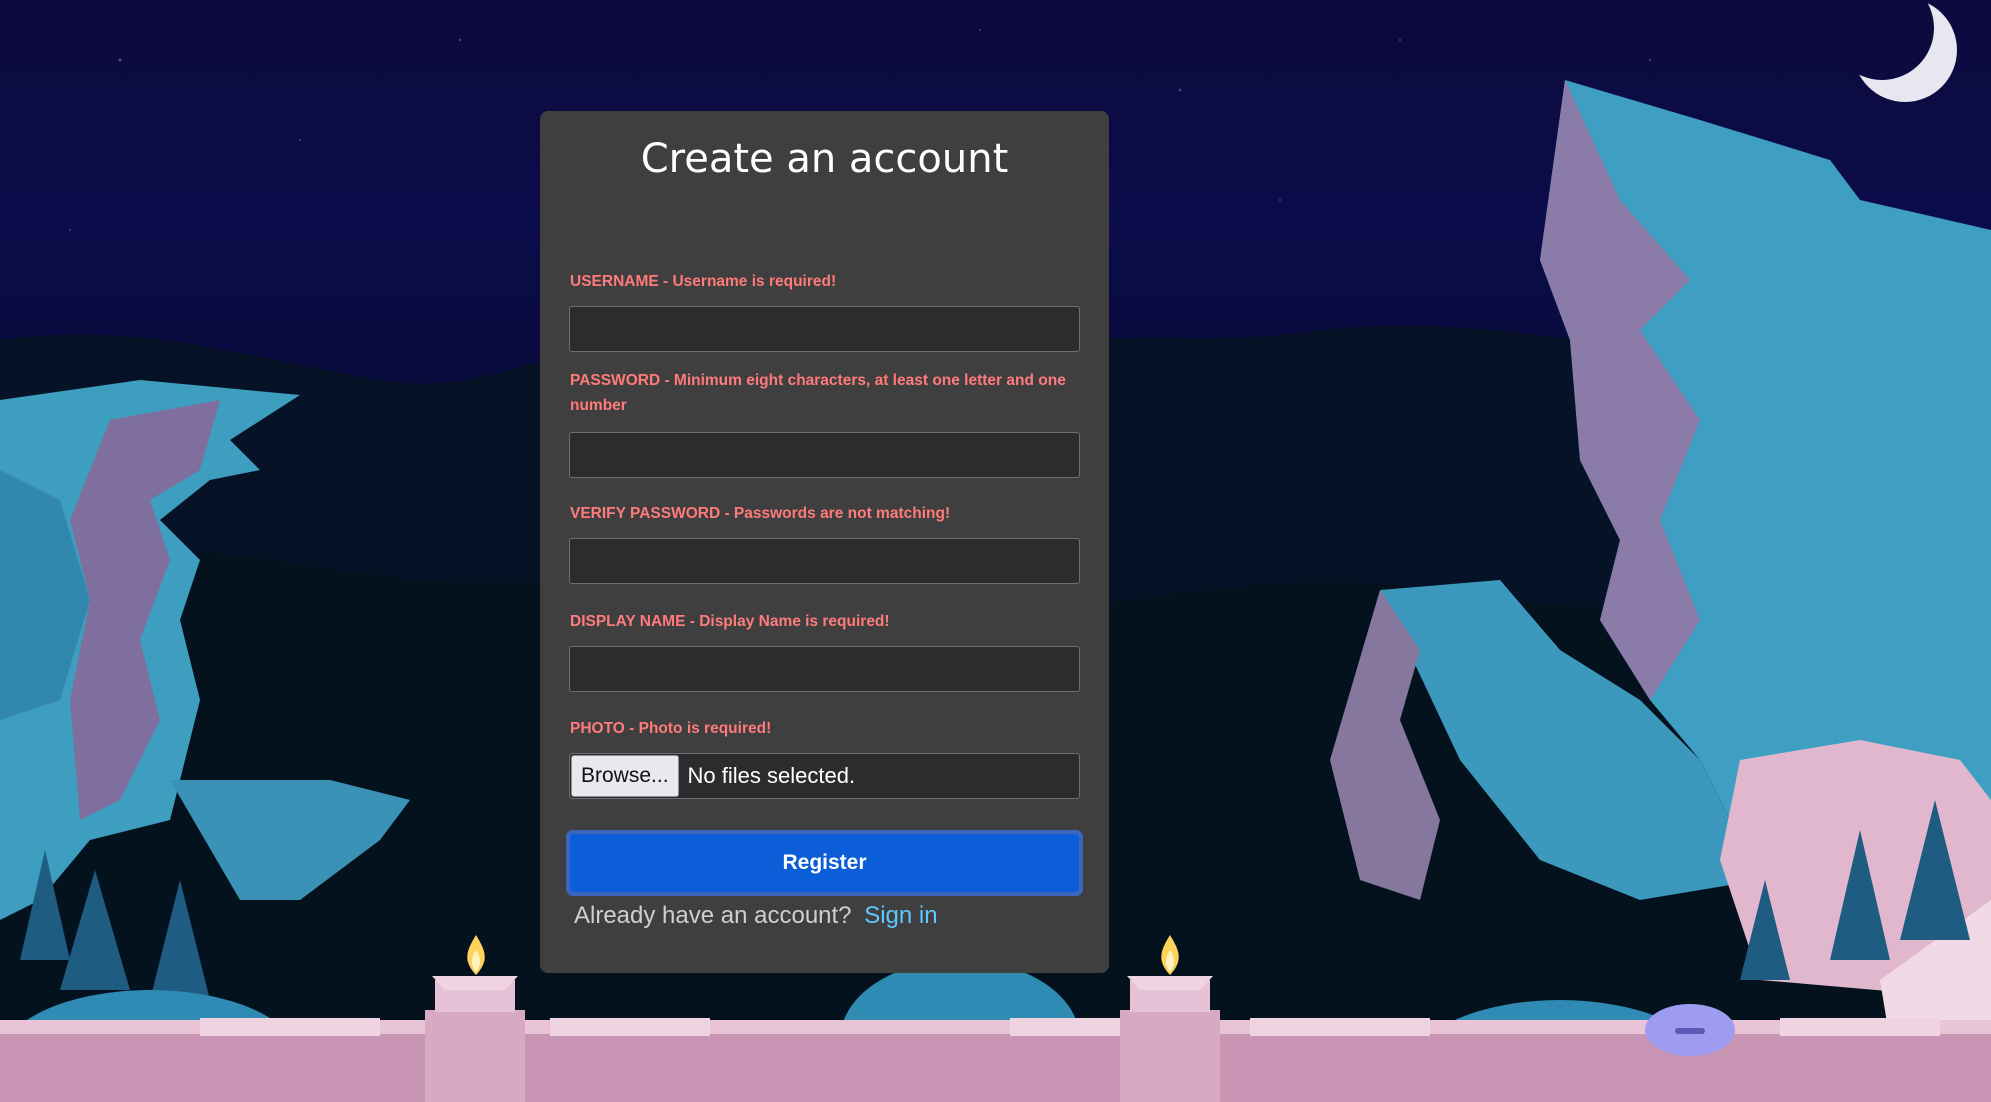 This screenshot has width=1991, height=1102. Describe the element at coordinates (1893, 51) in the screenshot. I see `crescent-moon-icon` at that location.